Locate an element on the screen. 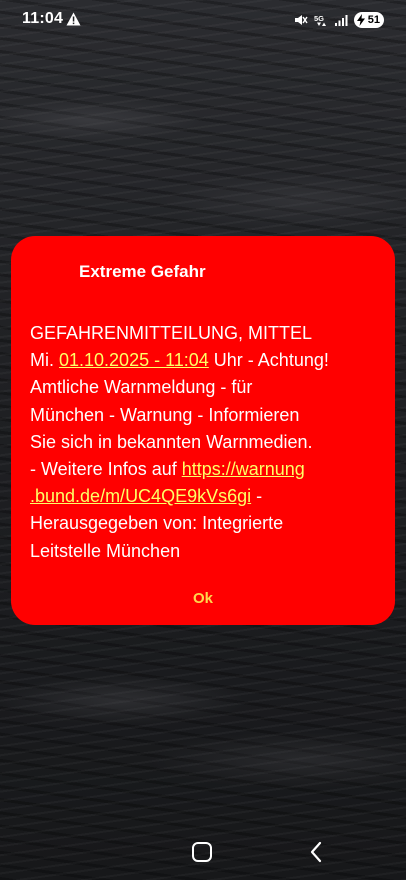 This screenshot has width=406, height=880. status-bar: 11:04 5G 51 is located at coordinates (203, 20).